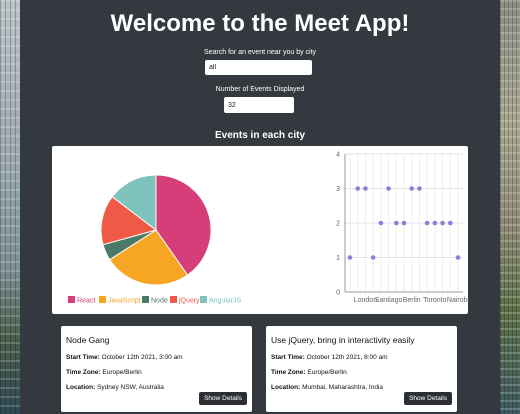  I want to click on background-city-image-left, so click(10, 207).